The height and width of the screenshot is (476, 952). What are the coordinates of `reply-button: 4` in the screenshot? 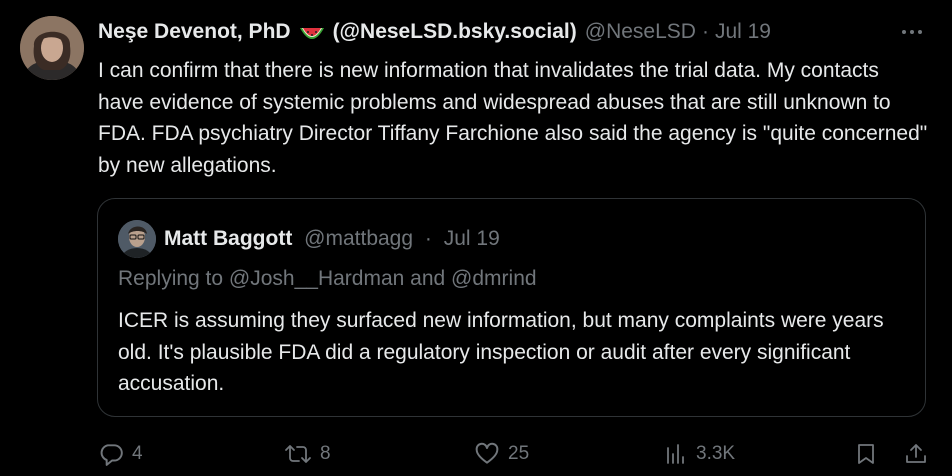 It's located at (120, 454).